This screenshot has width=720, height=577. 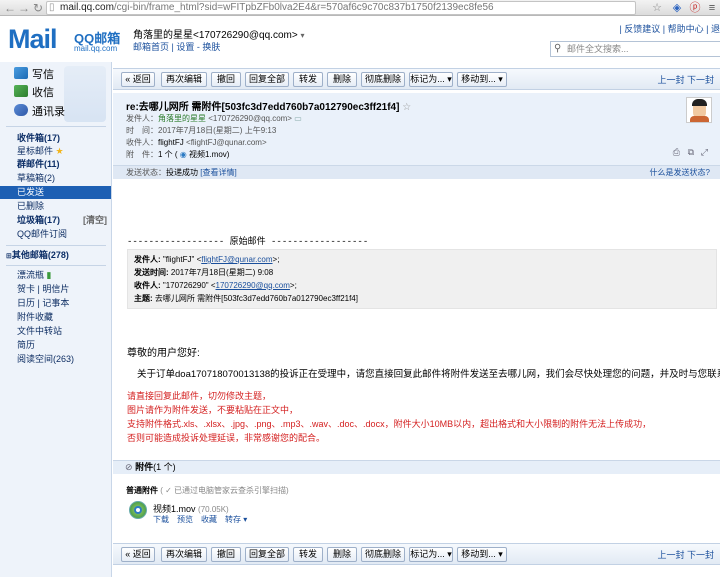 What do you see at coordinates (677, 8) in the screenshot?
I see `extension-icon: ◈` at bounding box center [677, 8].